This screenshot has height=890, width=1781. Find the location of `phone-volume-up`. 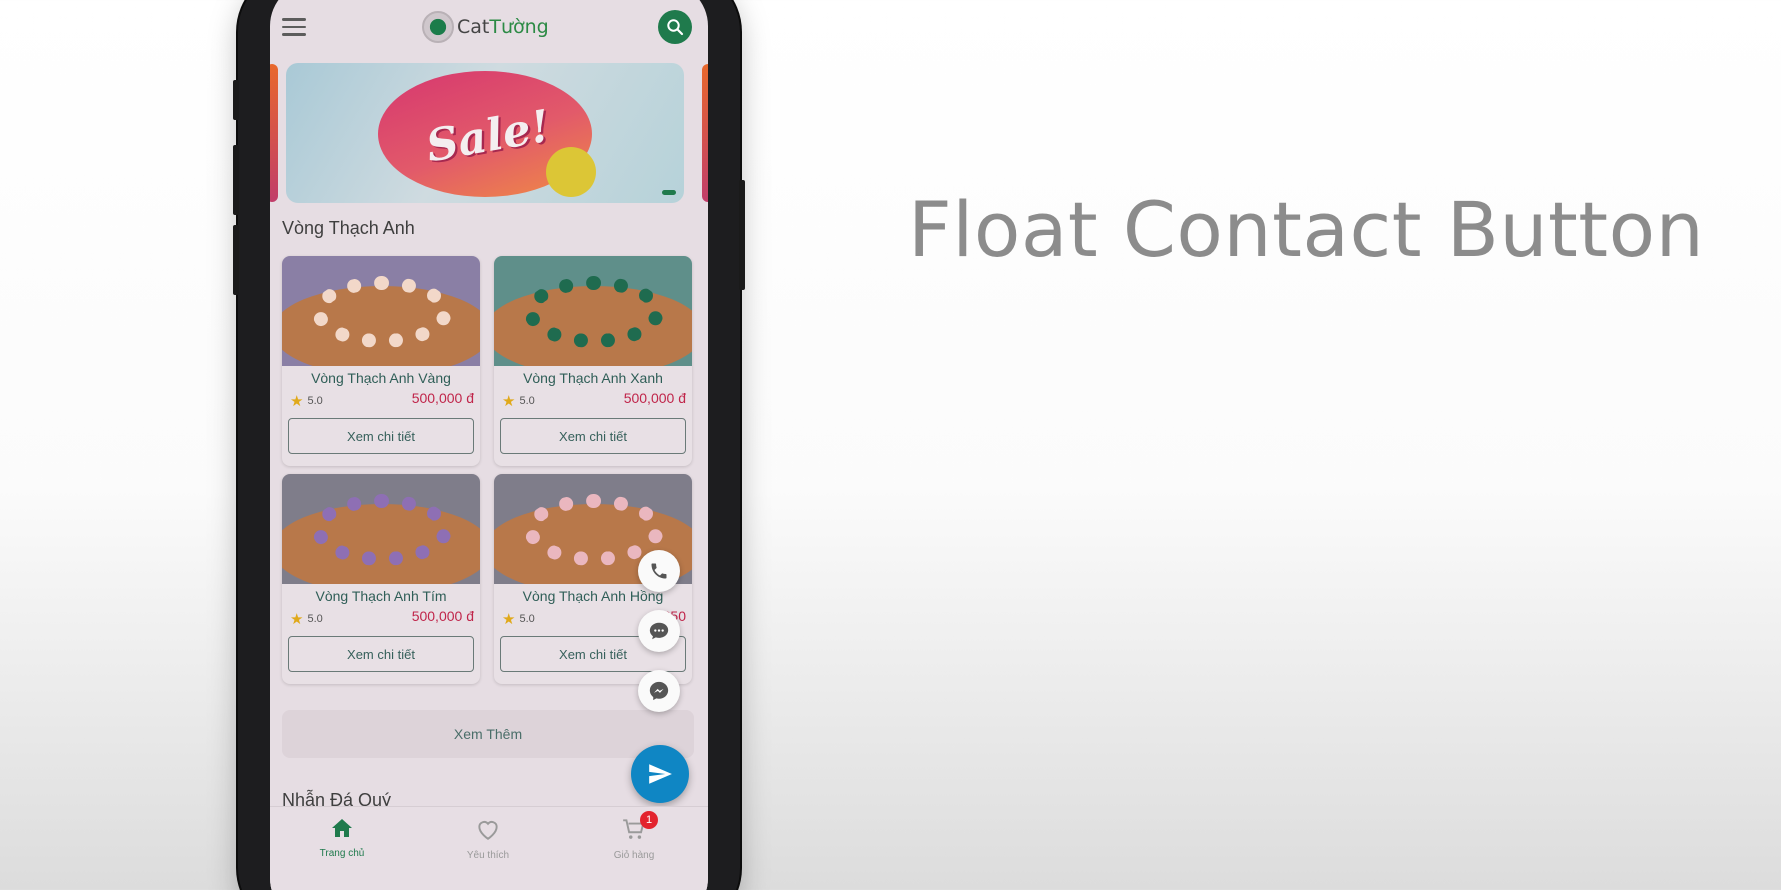

phone-volume-up is located at coordinates (236, 180).